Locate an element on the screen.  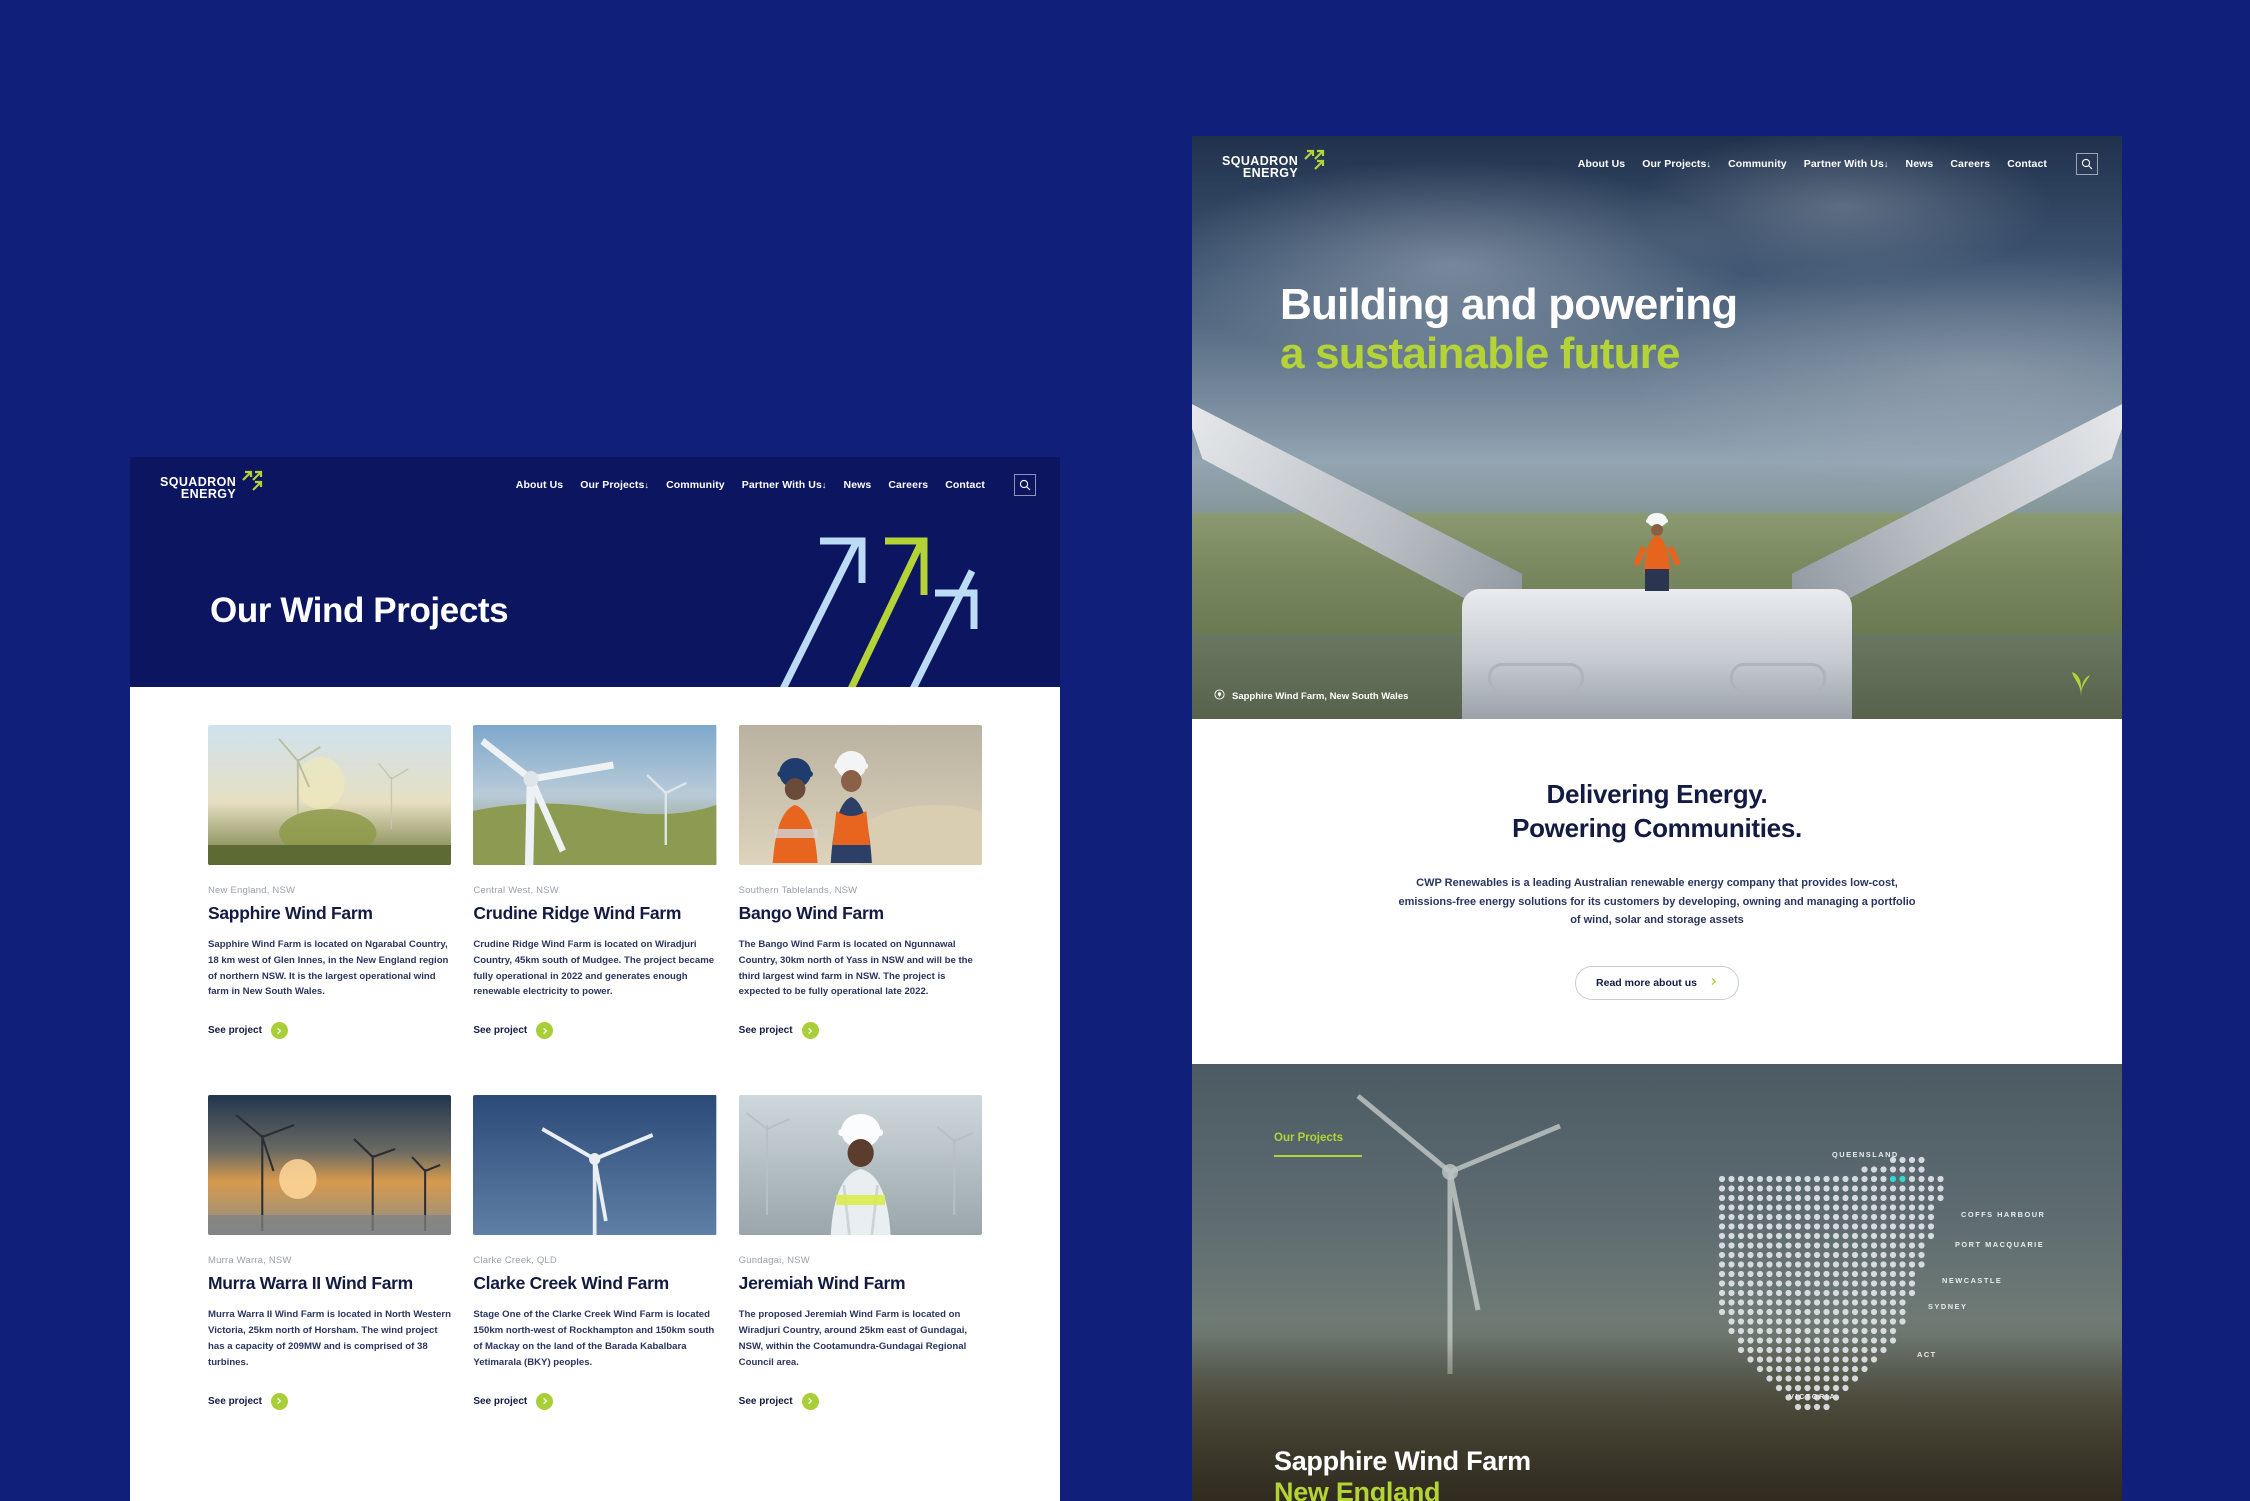
intro-heading-line2: Powering Communities. is located at coordinates (1657, 828).